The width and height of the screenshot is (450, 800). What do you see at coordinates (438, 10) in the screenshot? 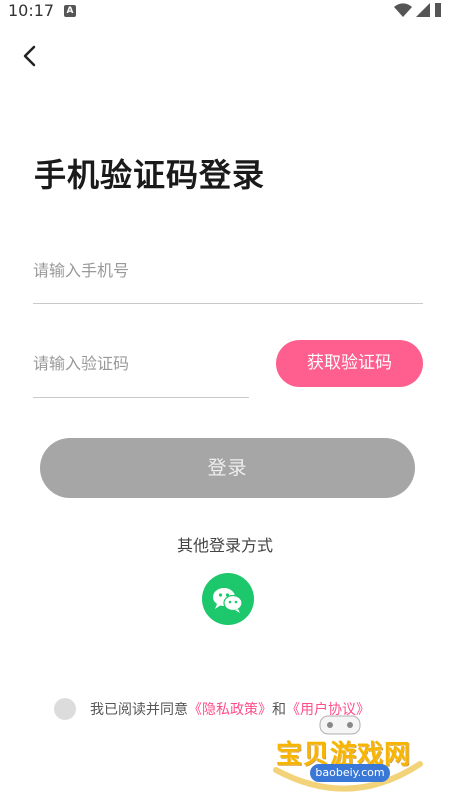
I see `battery-icon` at bounding box center [438, 10].